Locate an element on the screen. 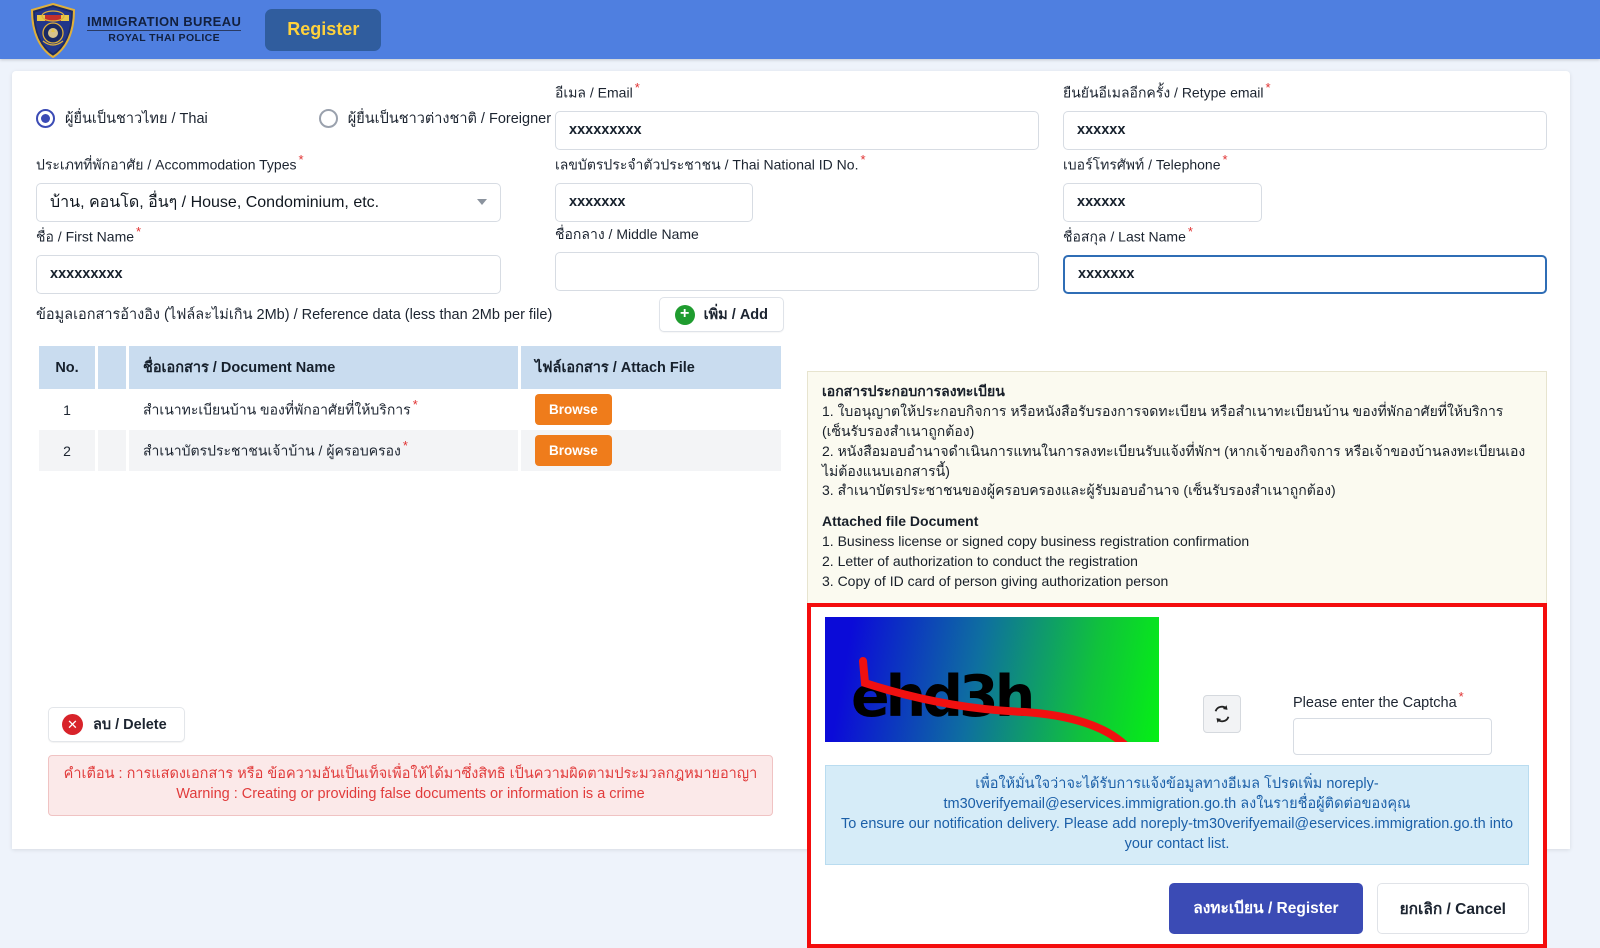 This screenshot has height=948, width=1600. col-attach-file: ไฟล์เอกสาร / Attach File is located at coordinates (651, 367).